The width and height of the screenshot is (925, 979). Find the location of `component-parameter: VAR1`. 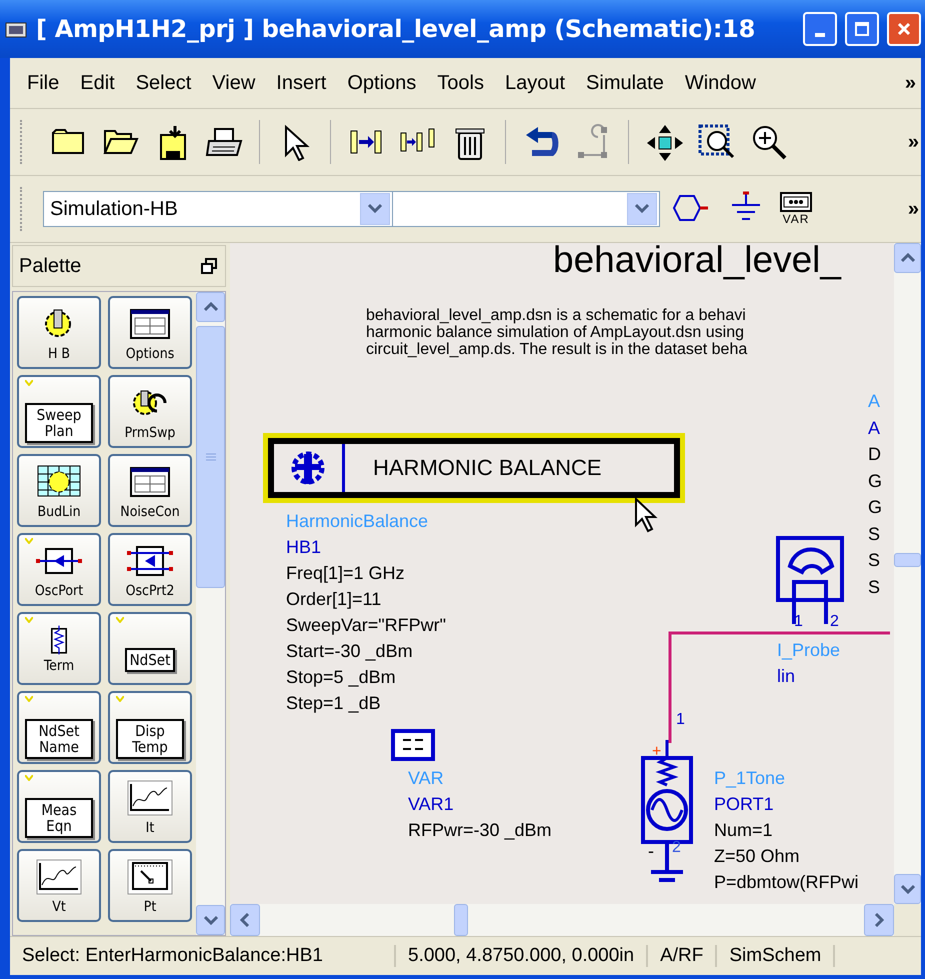

component-parameter: VAR1 is located at coordinates (431, 804).